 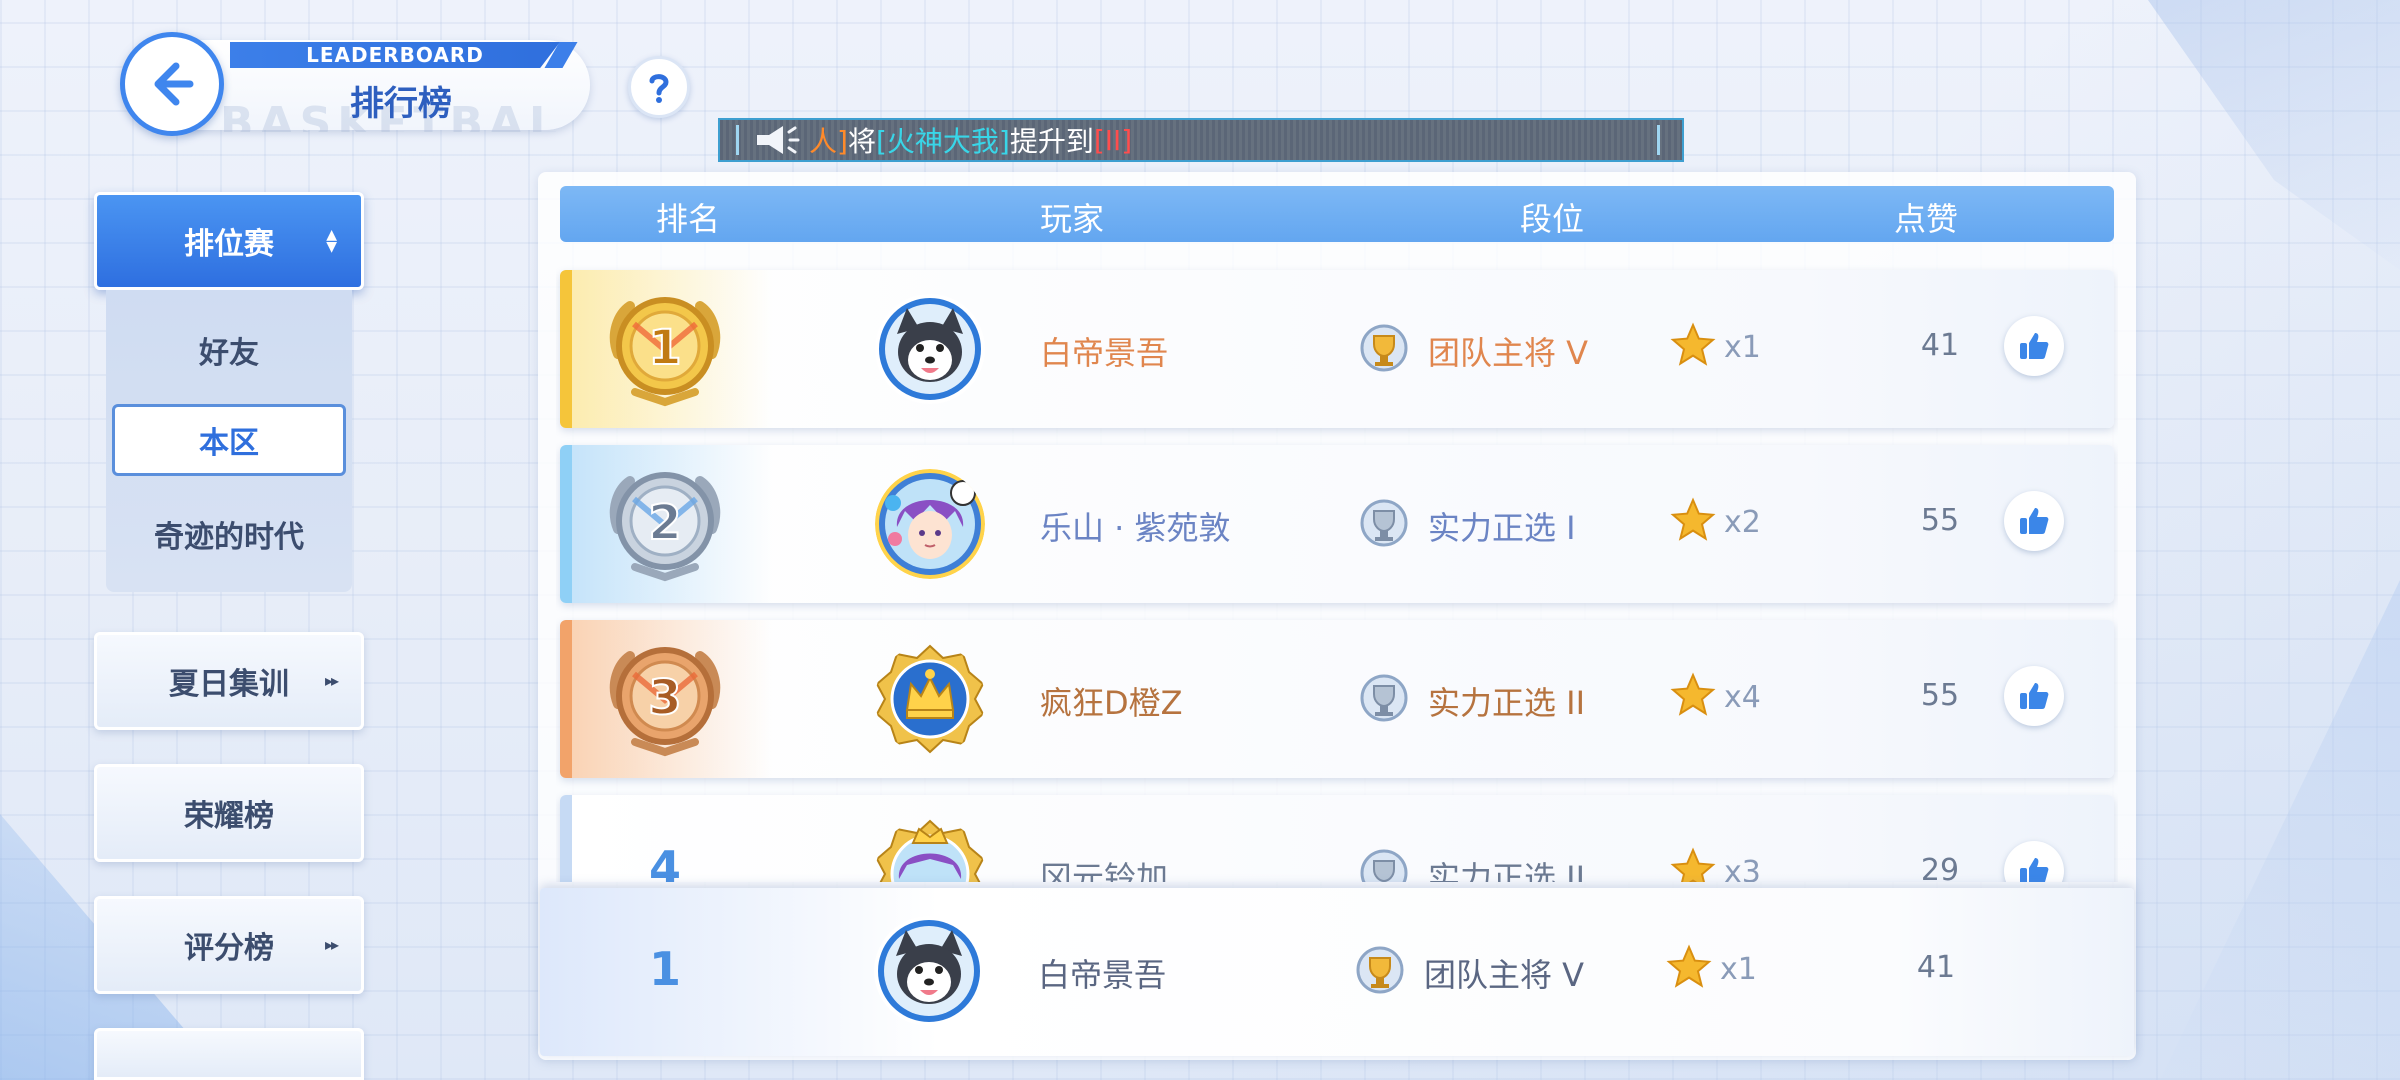 What do you see at coordinates (1936, 967) in the screenshot?
I see `my-like-count: 41` at bounding box center [1936, 967].